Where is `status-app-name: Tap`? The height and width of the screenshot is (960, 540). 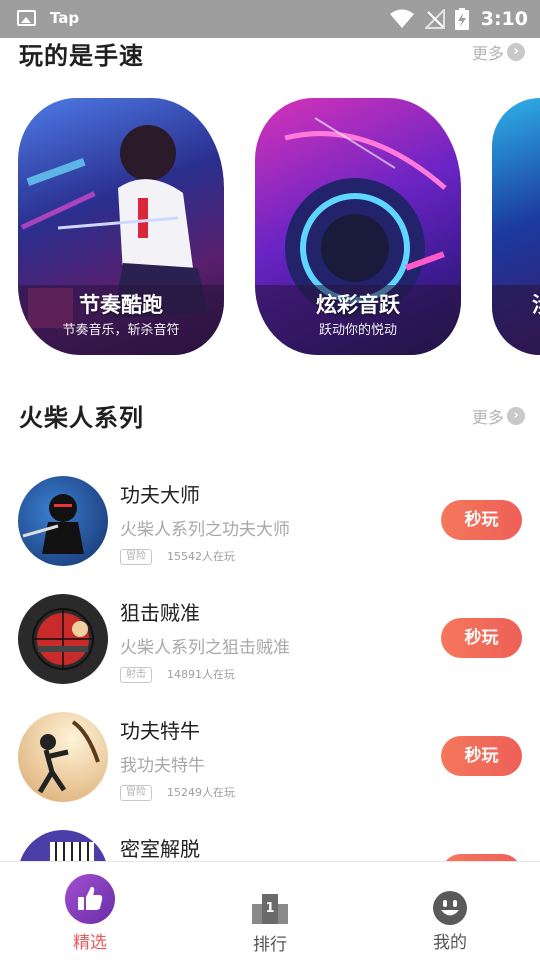 status-app-name: Tap is located at coordinates (65, 18).